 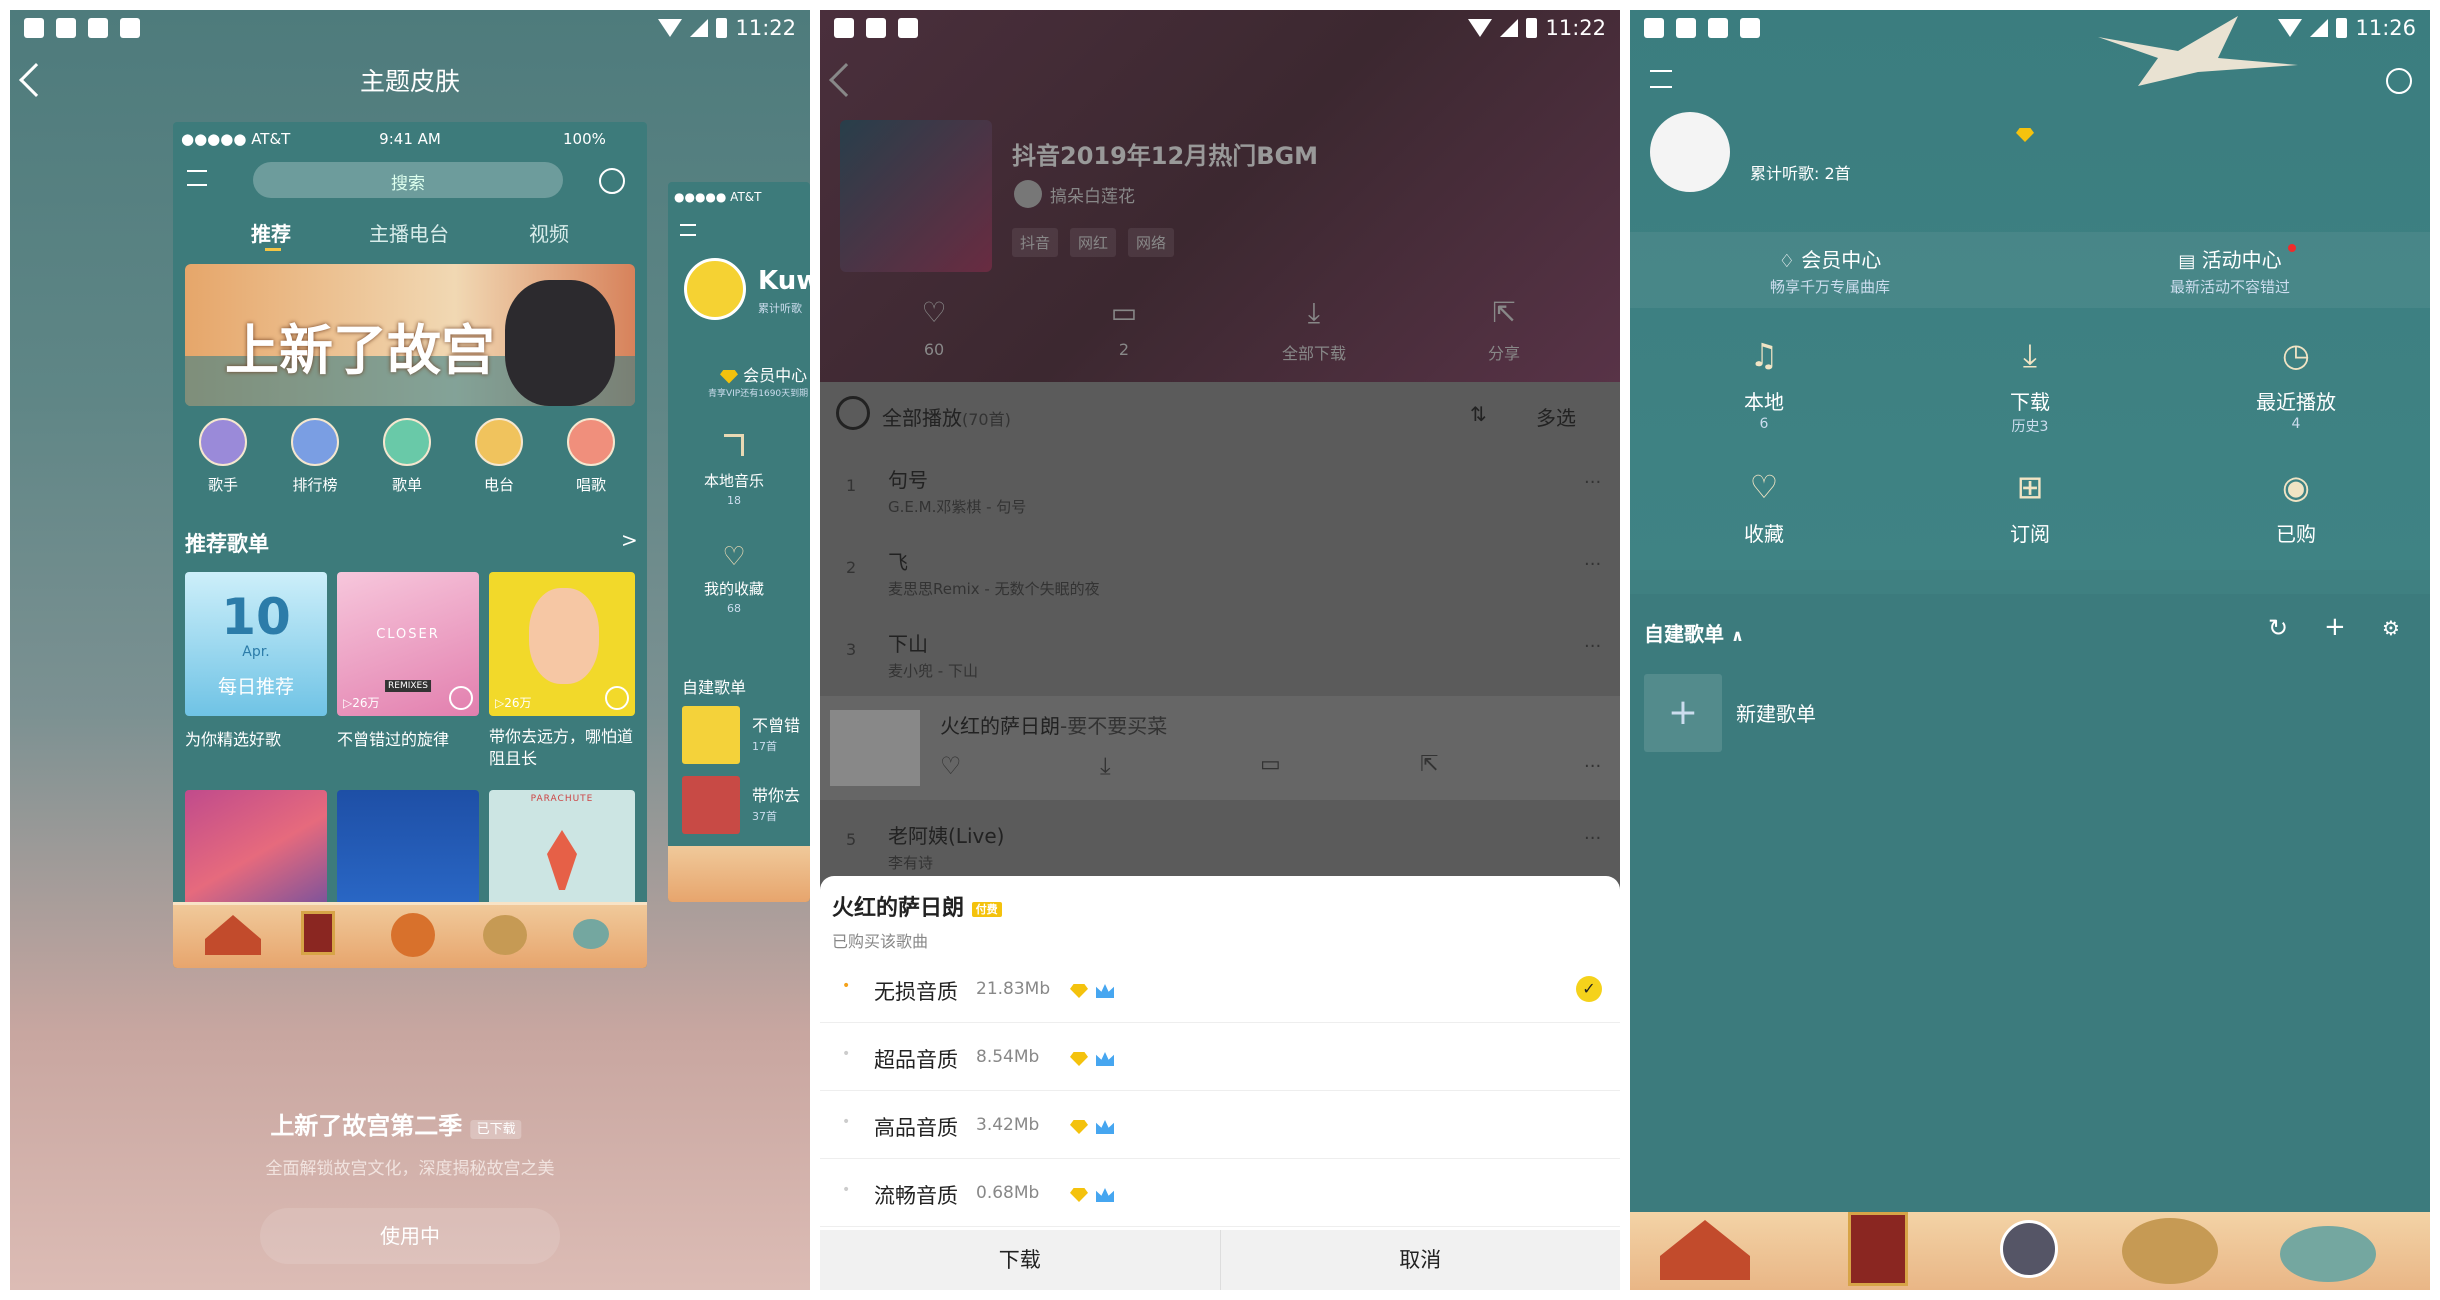 I want to click on playing-download-icon: ⤓, so click(x=1105, y=766).